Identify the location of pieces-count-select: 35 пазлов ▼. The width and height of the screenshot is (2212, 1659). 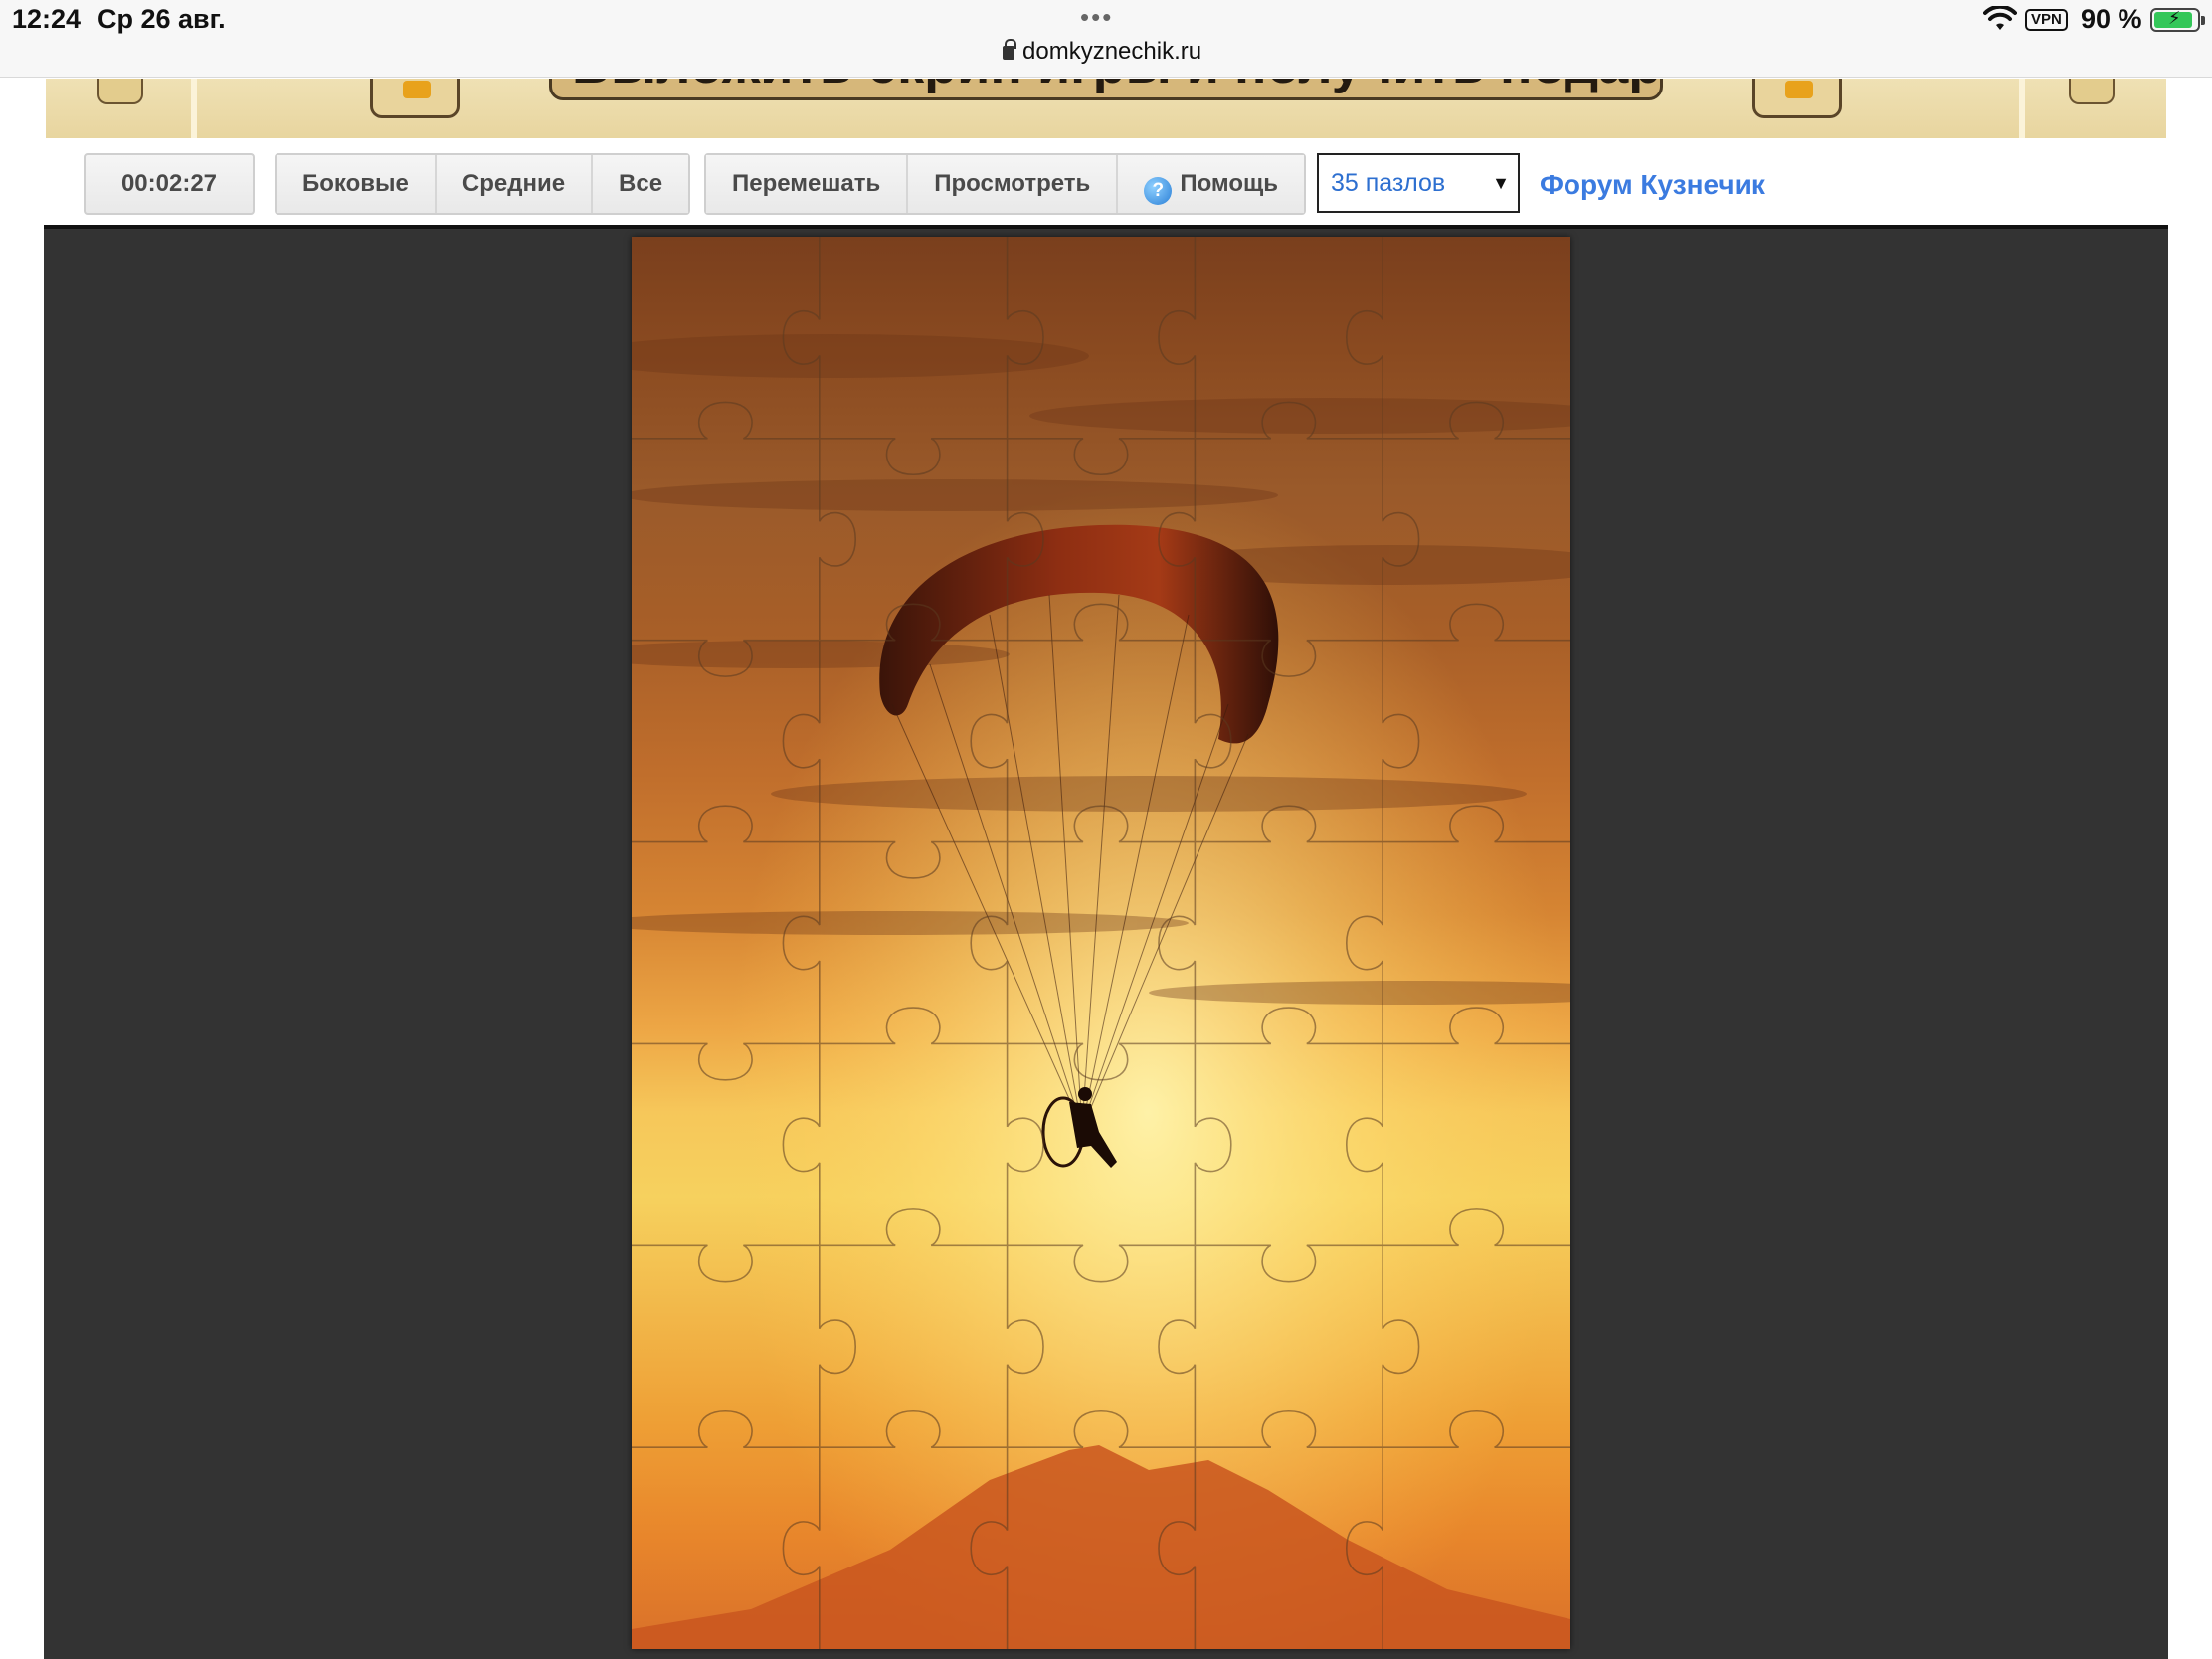
(1418, 183).